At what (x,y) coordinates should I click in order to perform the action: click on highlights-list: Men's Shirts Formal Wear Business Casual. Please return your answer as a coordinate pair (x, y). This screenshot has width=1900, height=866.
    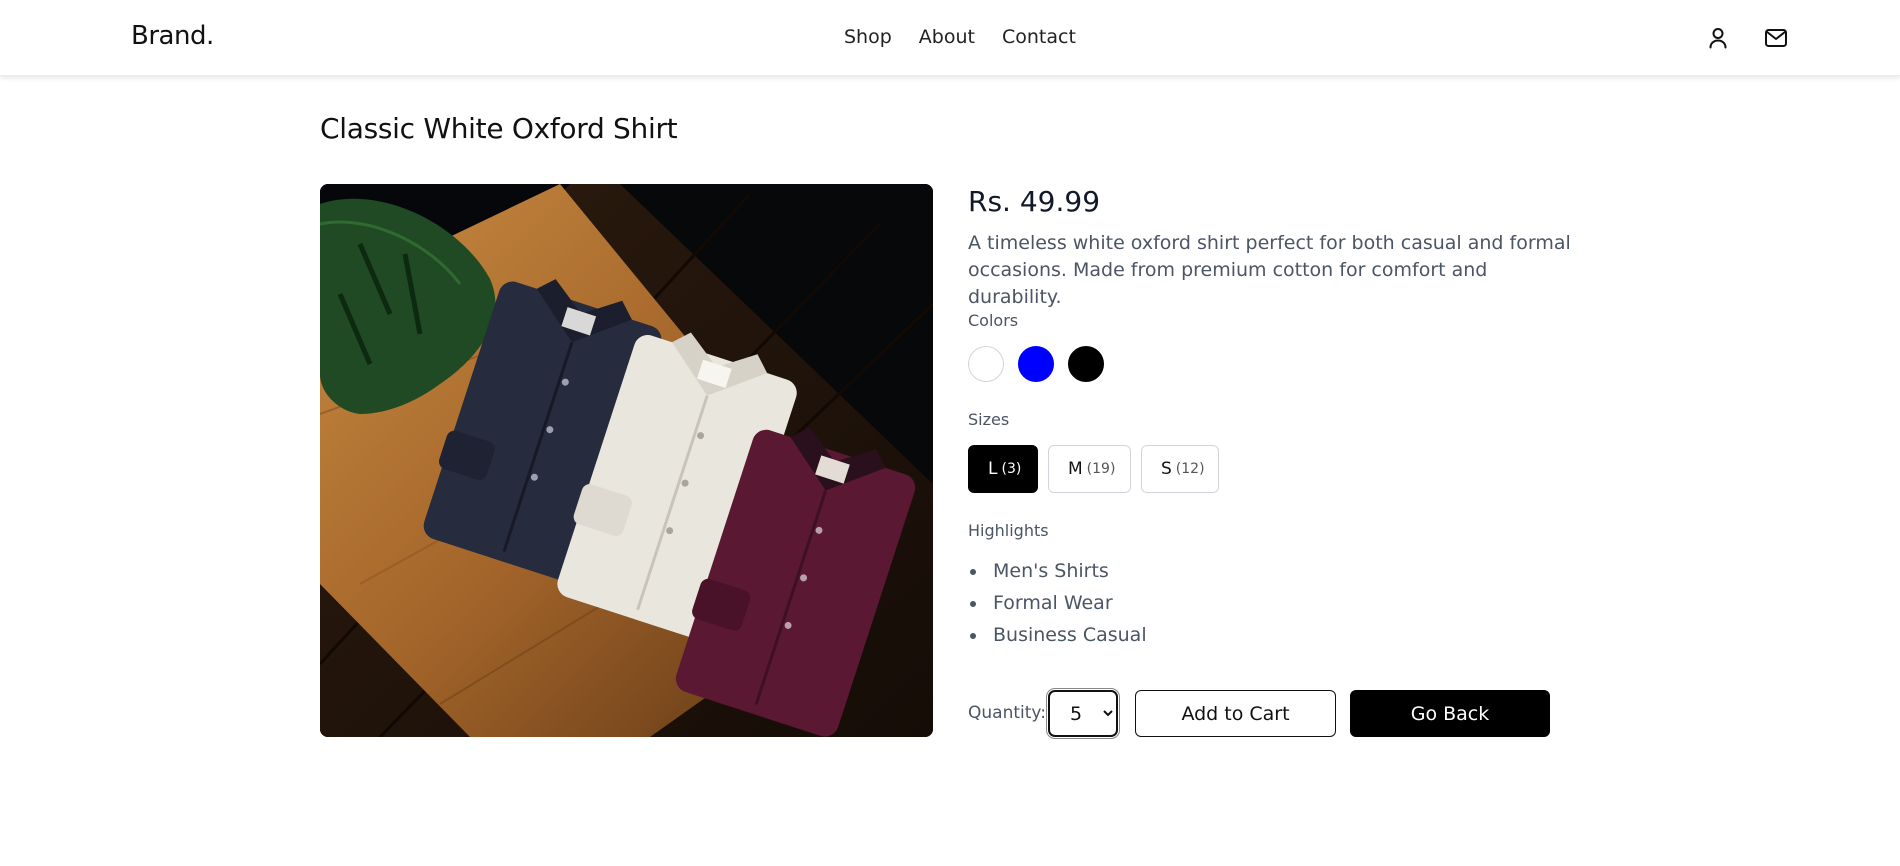
    Looking at the image, I should click on (1057, 603).